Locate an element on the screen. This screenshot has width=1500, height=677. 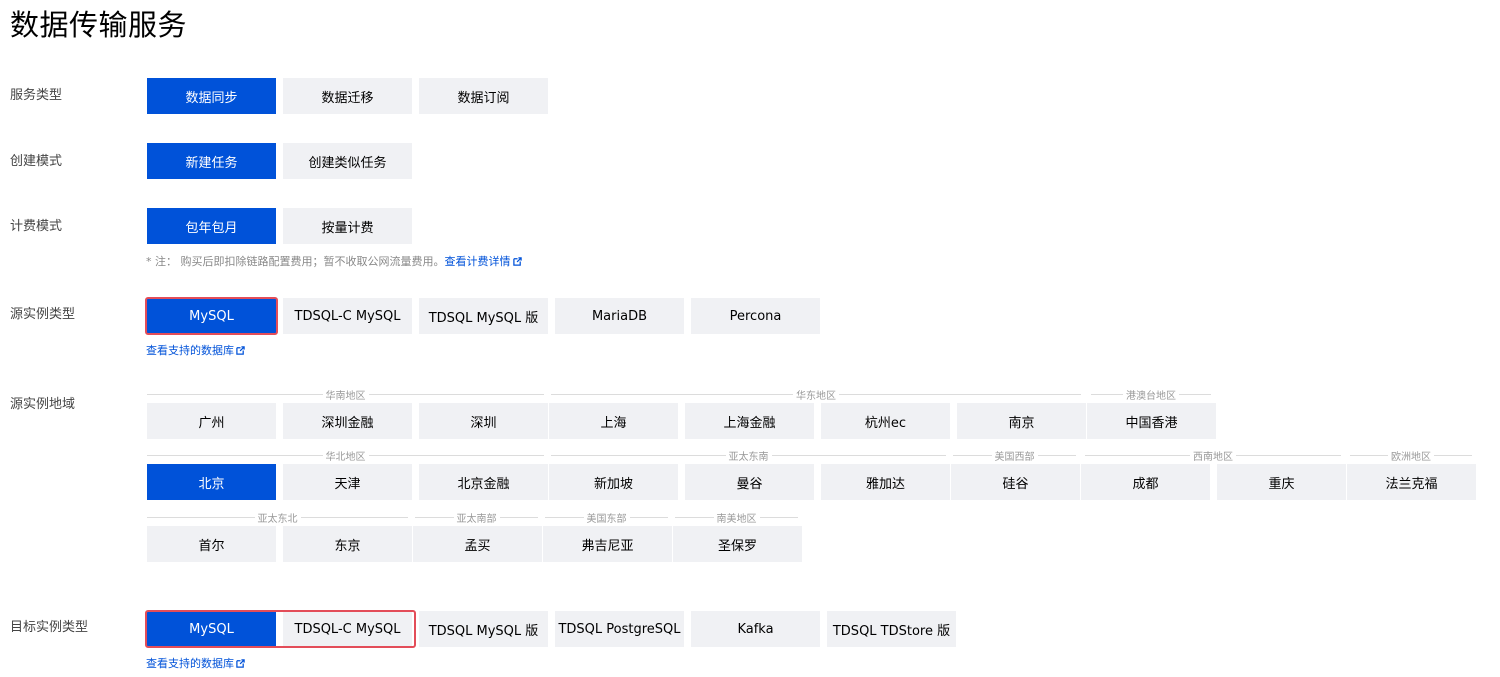
region-tianjin: 天津 is located at coordinates (347, 482).